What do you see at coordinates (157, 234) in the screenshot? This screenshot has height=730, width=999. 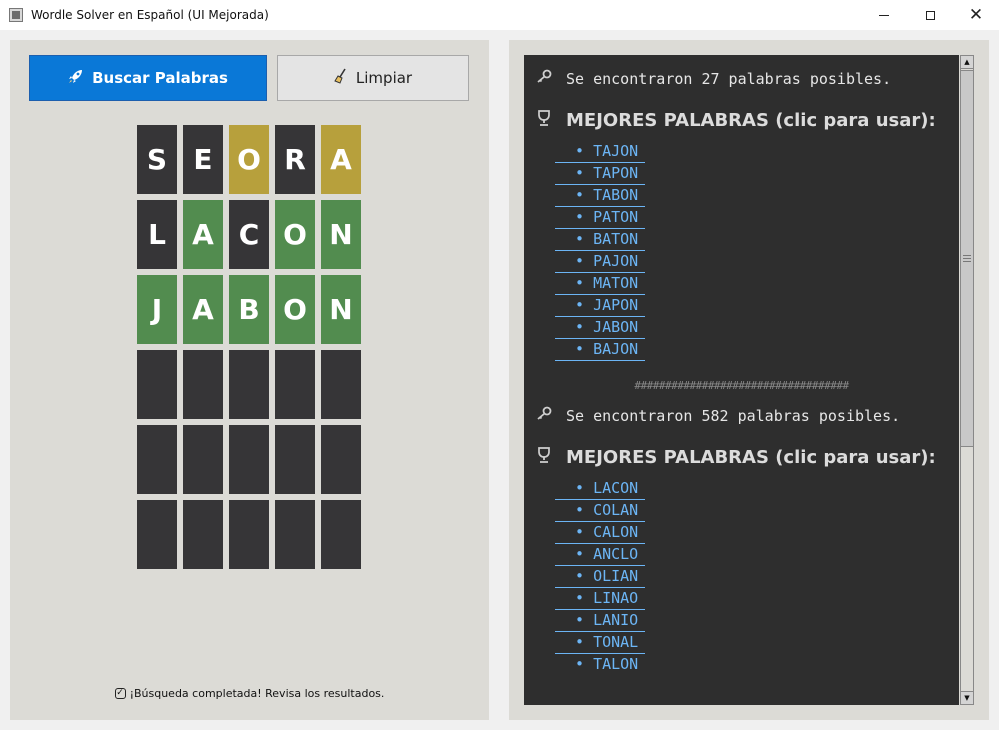 I see `letter-tile: L` at bounding box center [157, 234].